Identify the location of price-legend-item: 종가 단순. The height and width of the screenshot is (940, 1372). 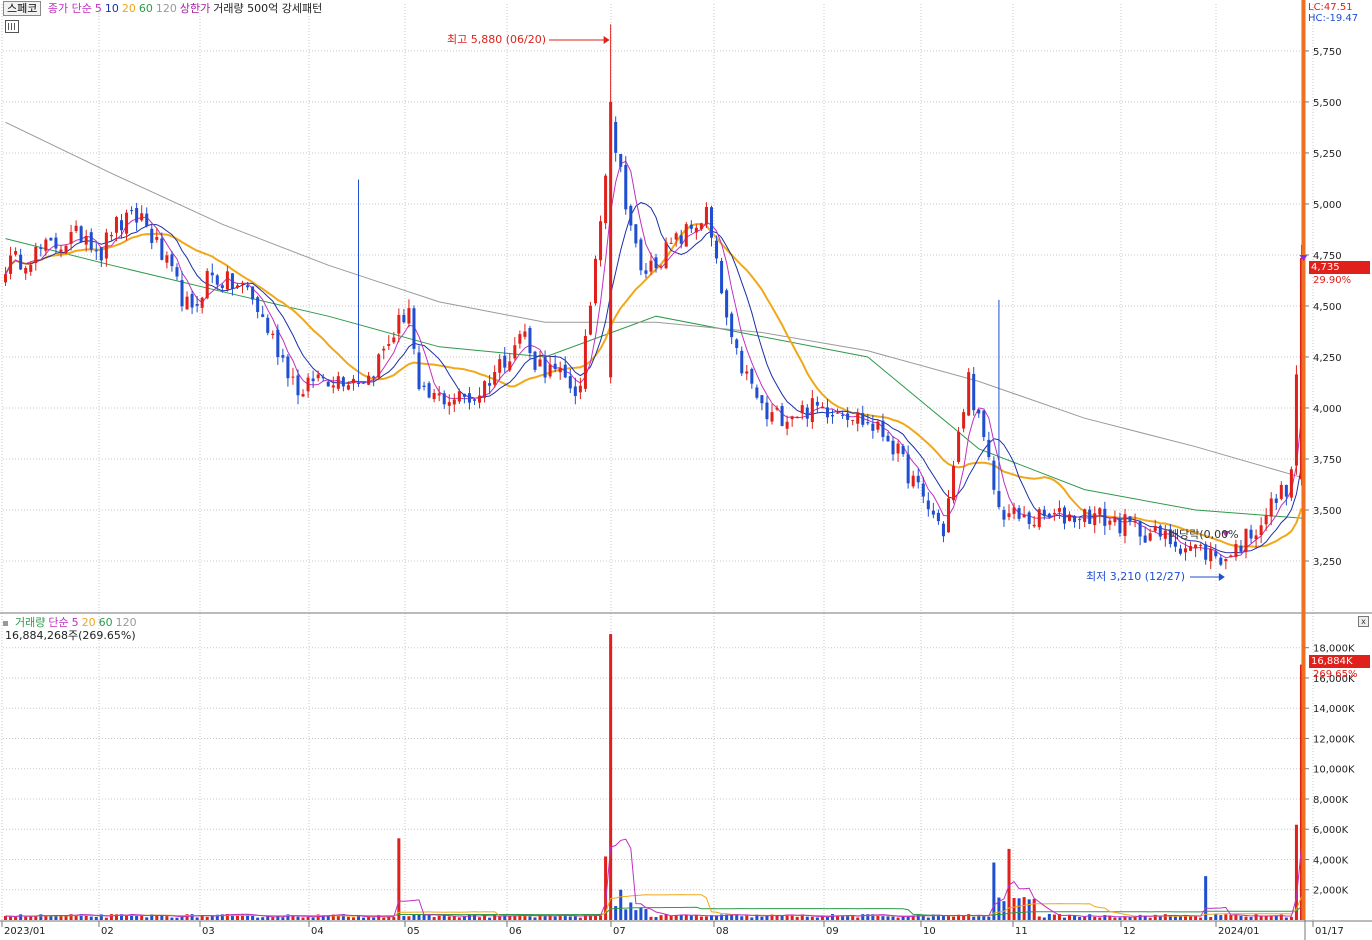
(70, 8).